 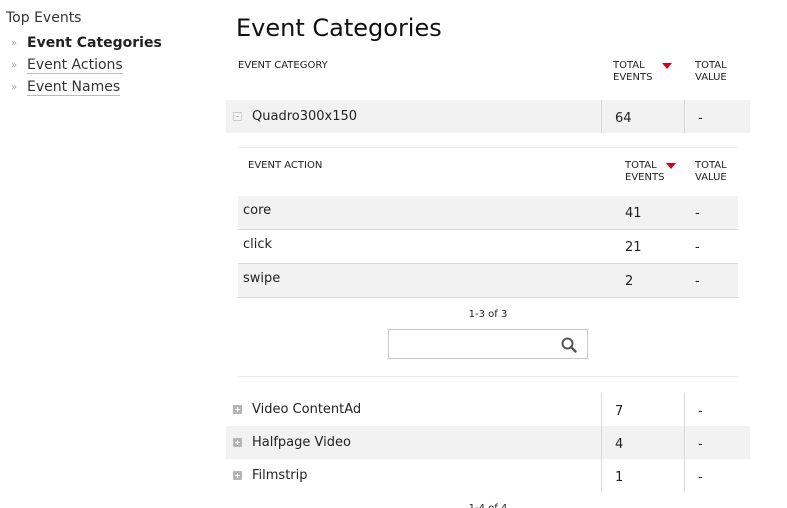 I want to click on subtable-search, so click(x=488, y=344).